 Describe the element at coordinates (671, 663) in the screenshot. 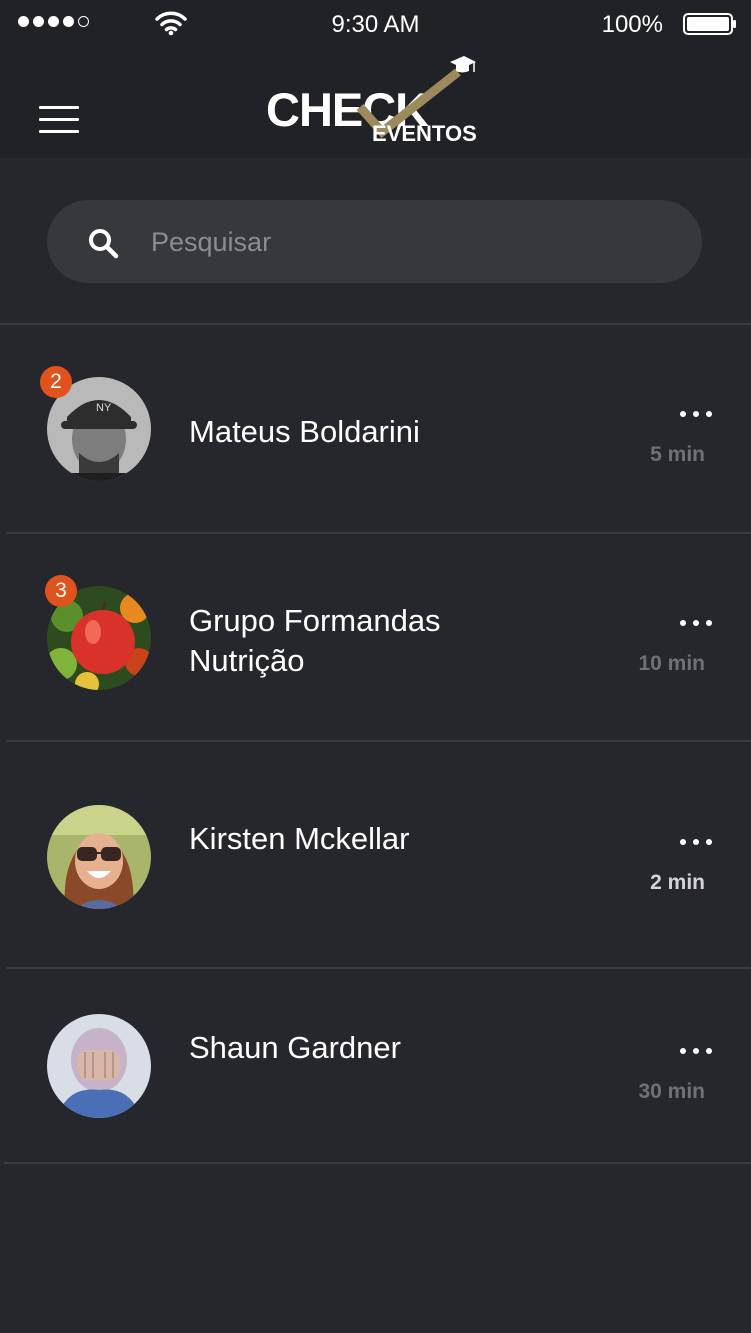

I see `conversation-time: 10 min` at that location.